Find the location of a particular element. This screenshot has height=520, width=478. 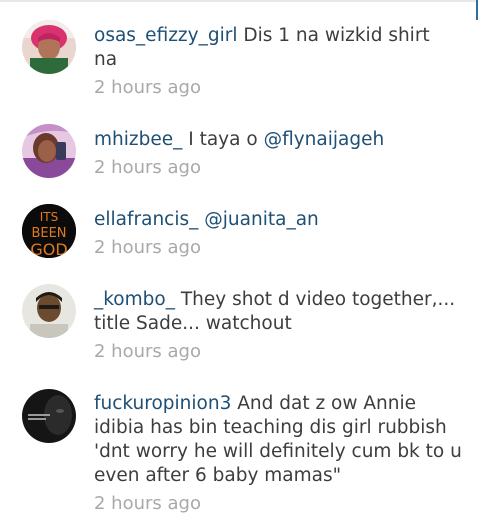

comment-text: title Sade... watchout is located at coordinates (193, 323).